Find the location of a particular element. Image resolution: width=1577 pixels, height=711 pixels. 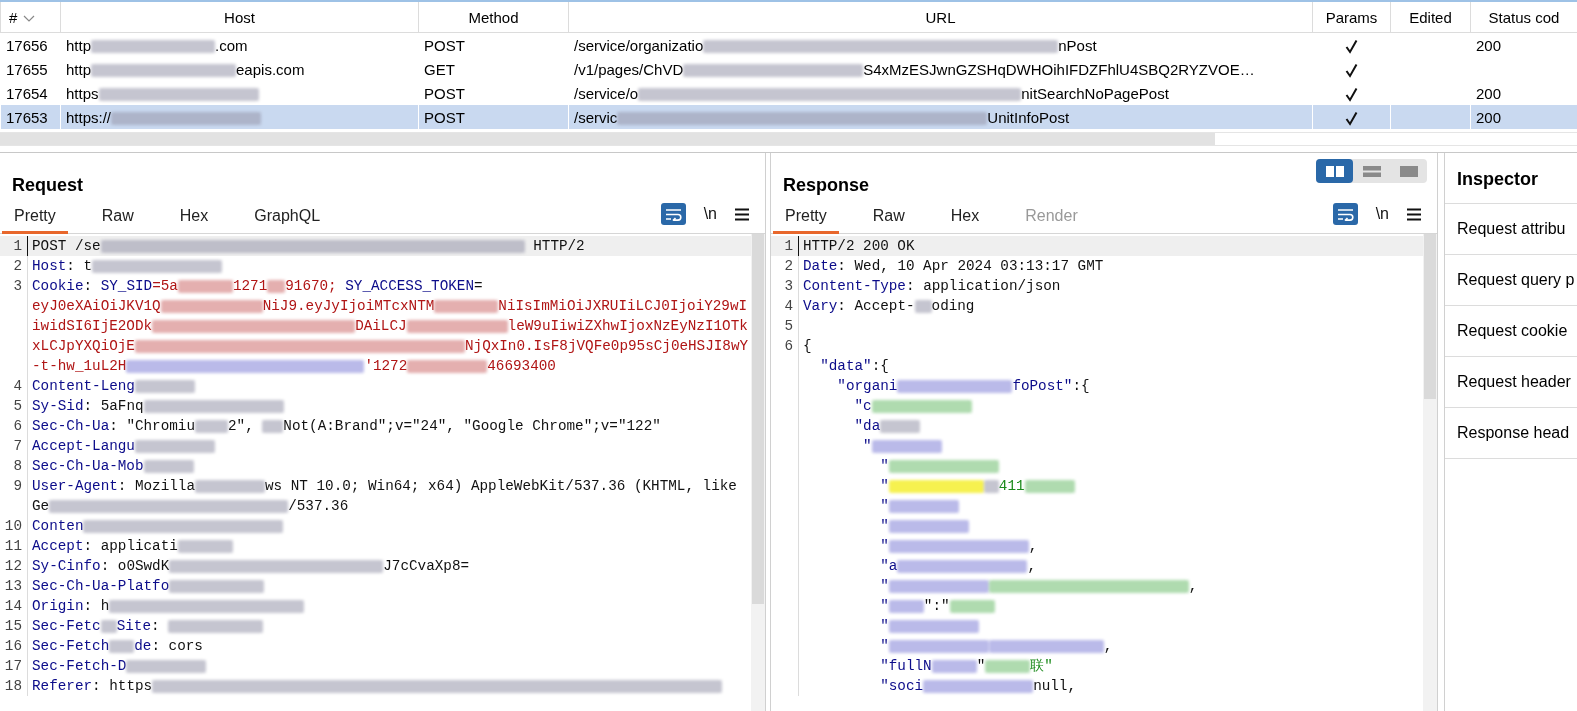

cookie-value: =5a is located at coordinates (165, 286).